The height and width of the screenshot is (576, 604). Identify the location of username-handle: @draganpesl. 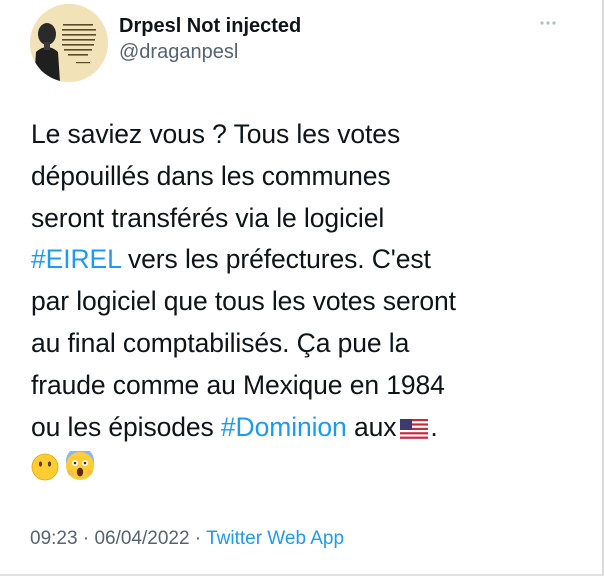
(210, 52).